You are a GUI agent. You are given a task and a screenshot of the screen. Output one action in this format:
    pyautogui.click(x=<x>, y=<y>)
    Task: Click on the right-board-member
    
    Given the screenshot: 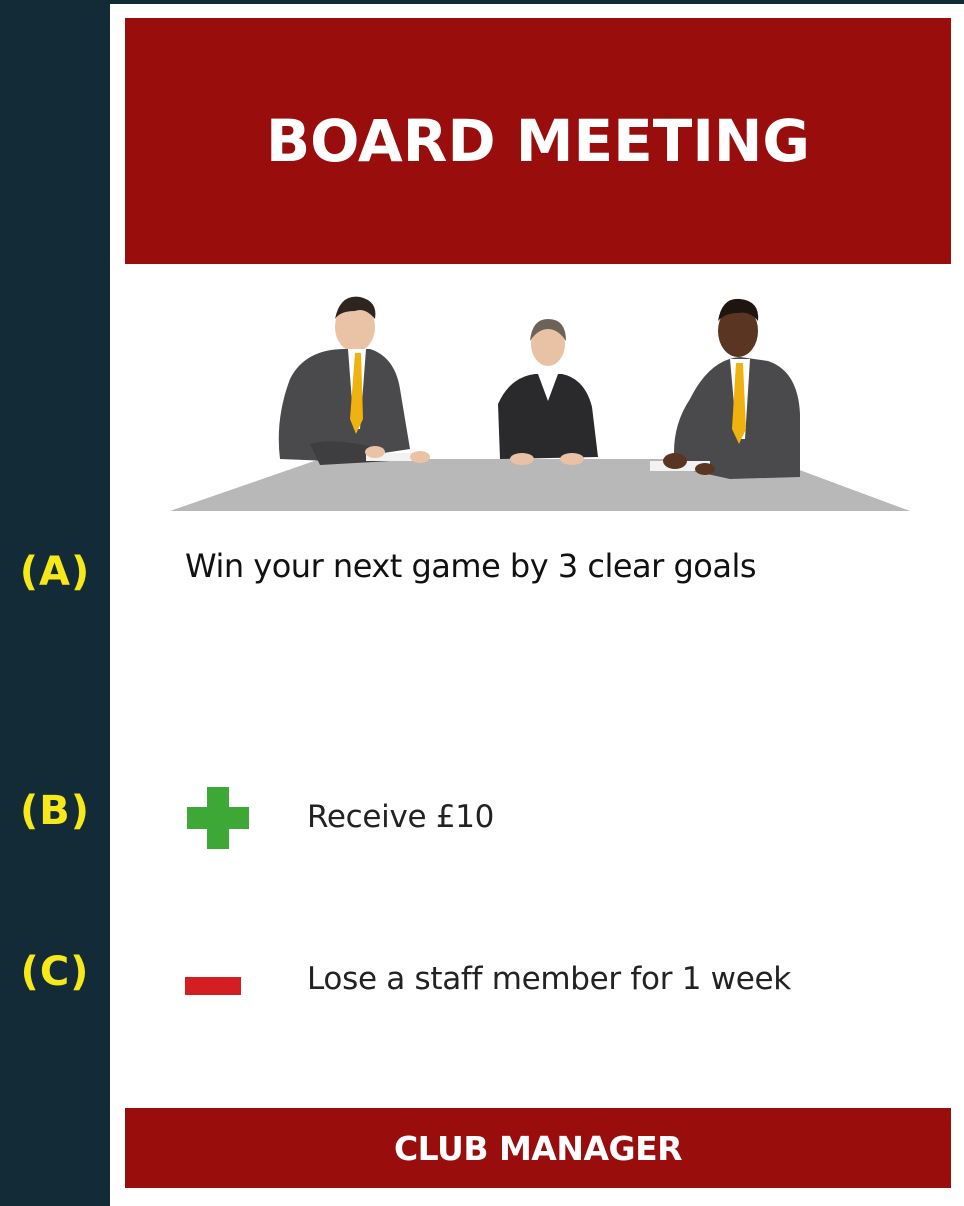 What is the action you would take?
    pyautogui.click(x=725, y=388)
    